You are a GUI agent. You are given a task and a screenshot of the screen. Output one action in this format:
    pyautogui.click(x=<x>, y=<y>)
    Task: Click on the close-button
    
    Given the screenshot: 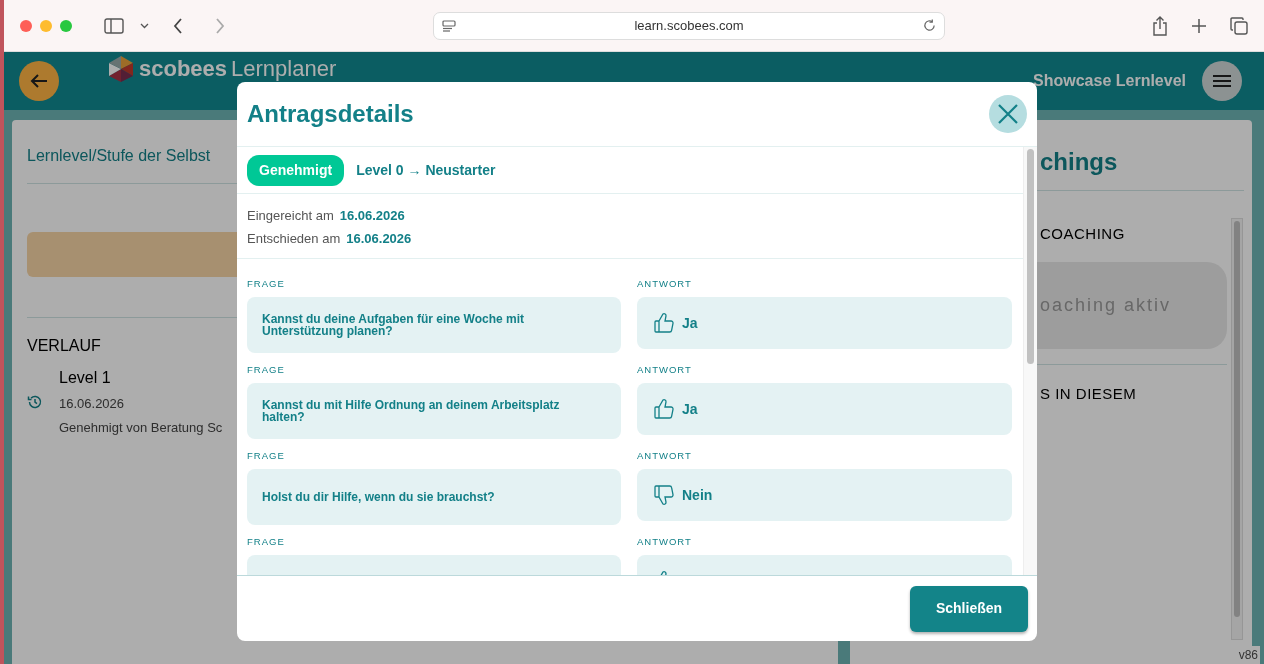 What is the action you would take?
    pyautogui.click(x=1008, y=114)
    